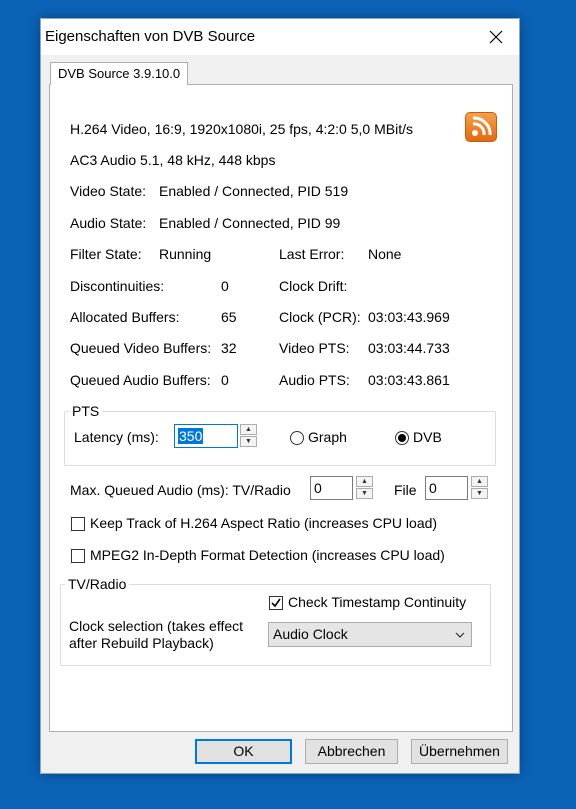  I want to click on clock-selection-dropdown: Audio Clock, so click(370, 634).